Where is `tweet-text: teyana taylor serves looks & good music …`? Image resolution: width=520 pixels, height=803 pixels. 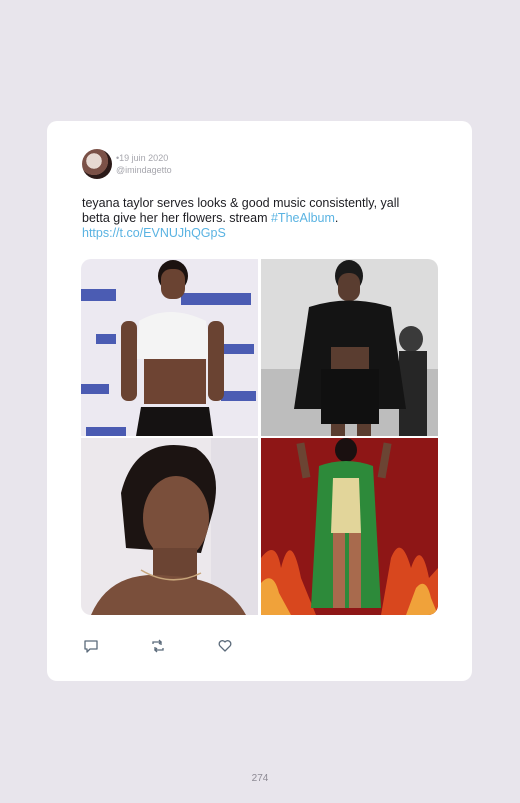
tweet-text: teyana taylor serves looks & good music … is located at coordinates (247, 218).